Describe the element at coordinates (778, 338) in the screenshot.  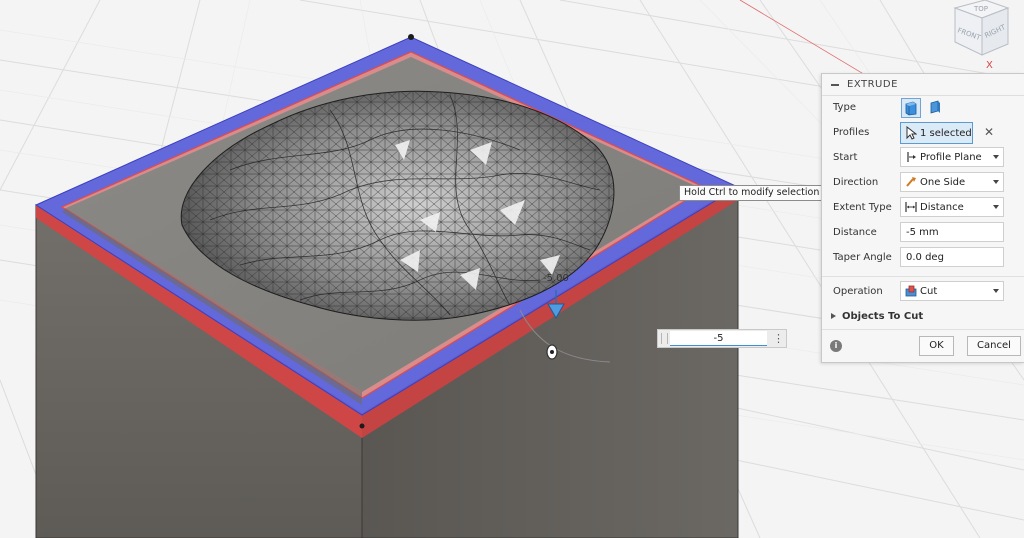
I see `vertical-ellipsis-icon: ⋮` at that location.